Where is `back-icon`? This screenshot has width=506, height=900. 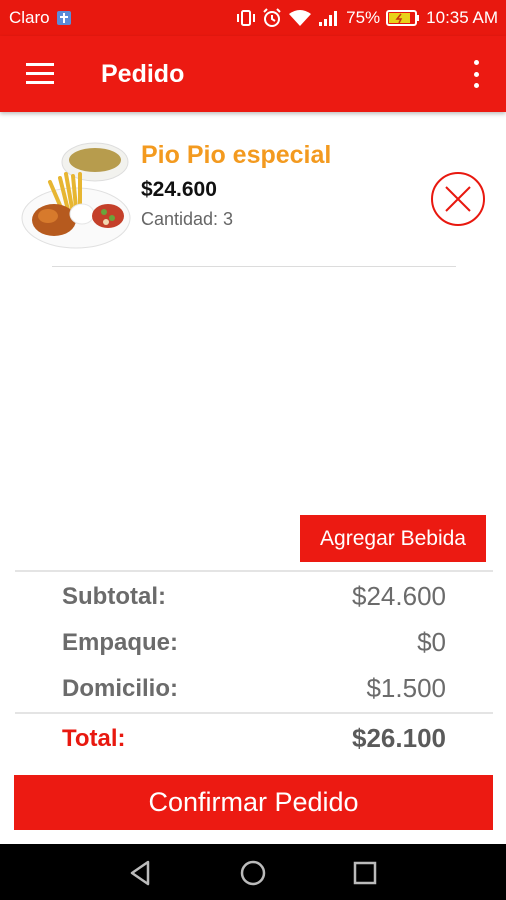
back-icon is located at coordinates (141, 873).